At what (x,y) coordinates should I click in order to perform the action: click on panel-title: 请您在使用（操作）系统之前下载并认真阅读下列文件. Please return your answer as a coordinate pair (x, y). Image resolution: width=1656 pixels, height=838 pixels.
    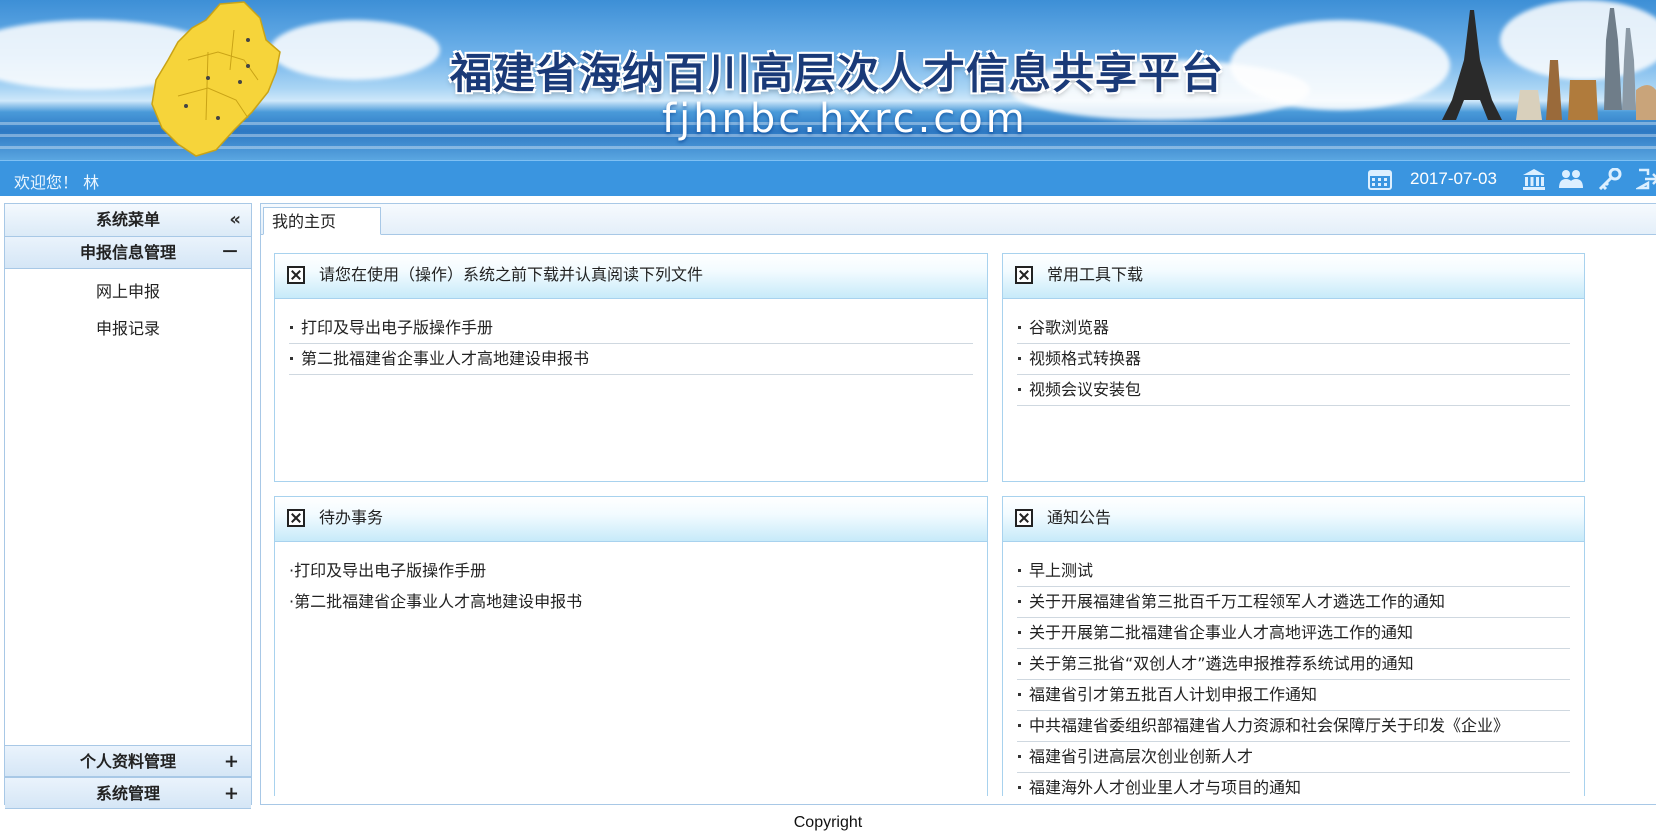
    Looking at the image, I should click on (511, 274).